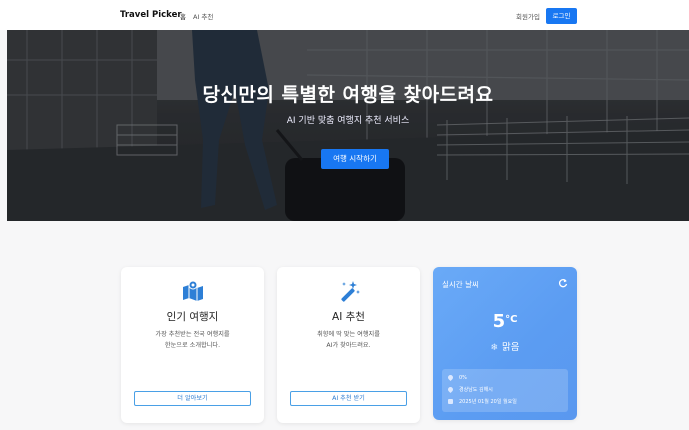  What do you see at coordinates (192, 317) in the screenshot?
I see `card-title: 인기 여행지` at bounding box center [192, 317].